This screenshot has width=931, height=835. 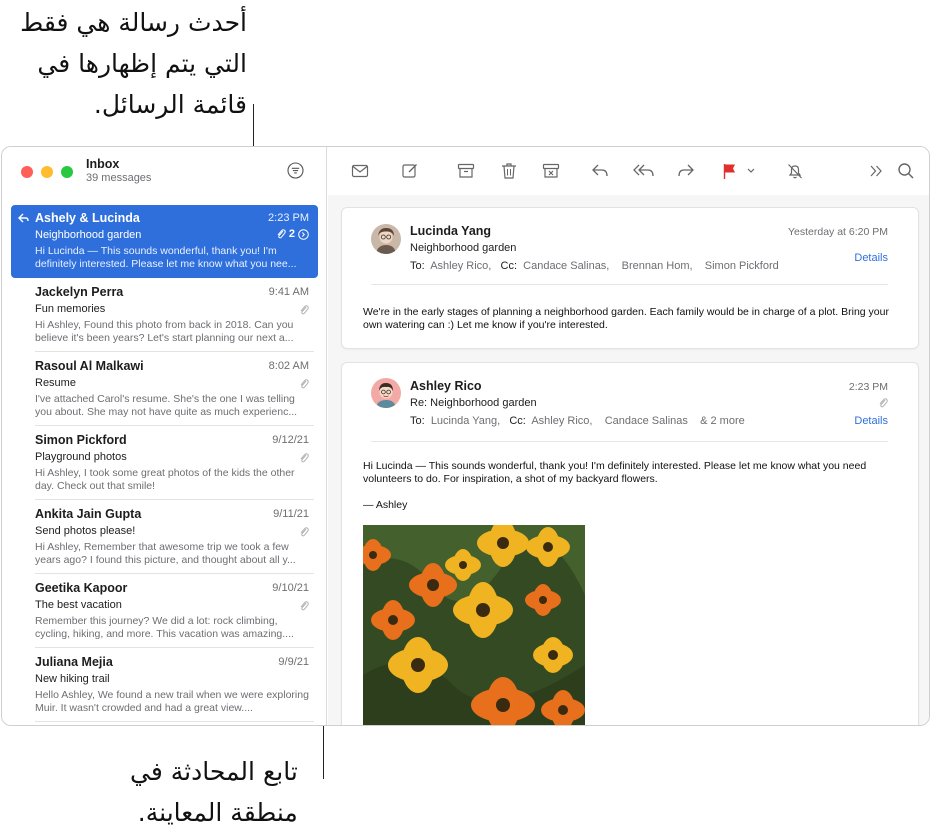 I want to click on reply-all-icon, so click(x=644, y=171).